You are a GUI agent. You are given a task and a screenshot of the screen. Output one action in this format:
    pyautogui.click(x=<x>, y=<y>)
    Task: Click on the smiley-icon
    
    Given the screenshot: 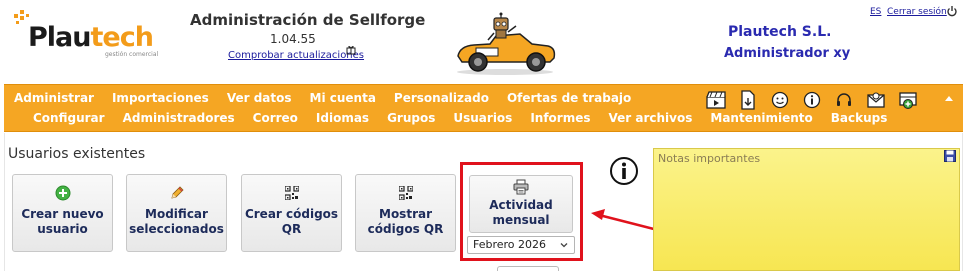 What is the action you would take?
    pyautogui.click(x=780, y=100)
    